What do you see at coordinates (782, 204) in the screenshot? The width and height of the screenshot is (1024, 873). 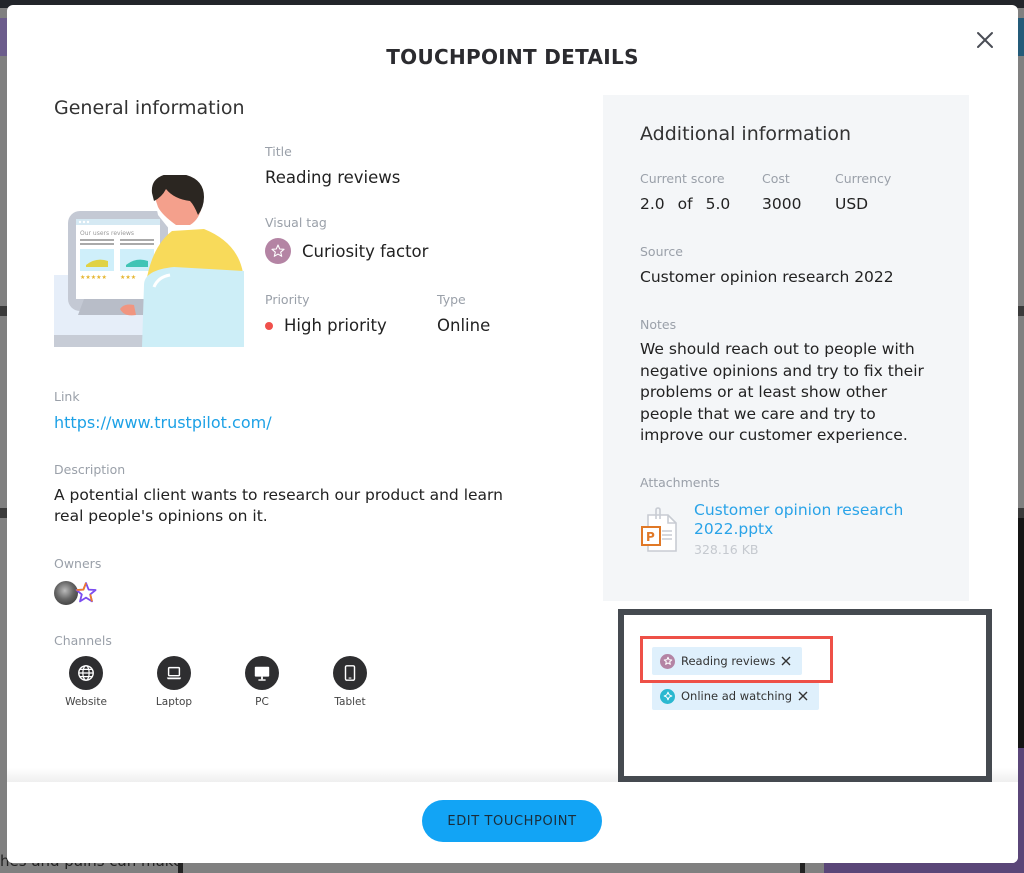 I see `cost-value: 3000` at bounding box center [782, 204].